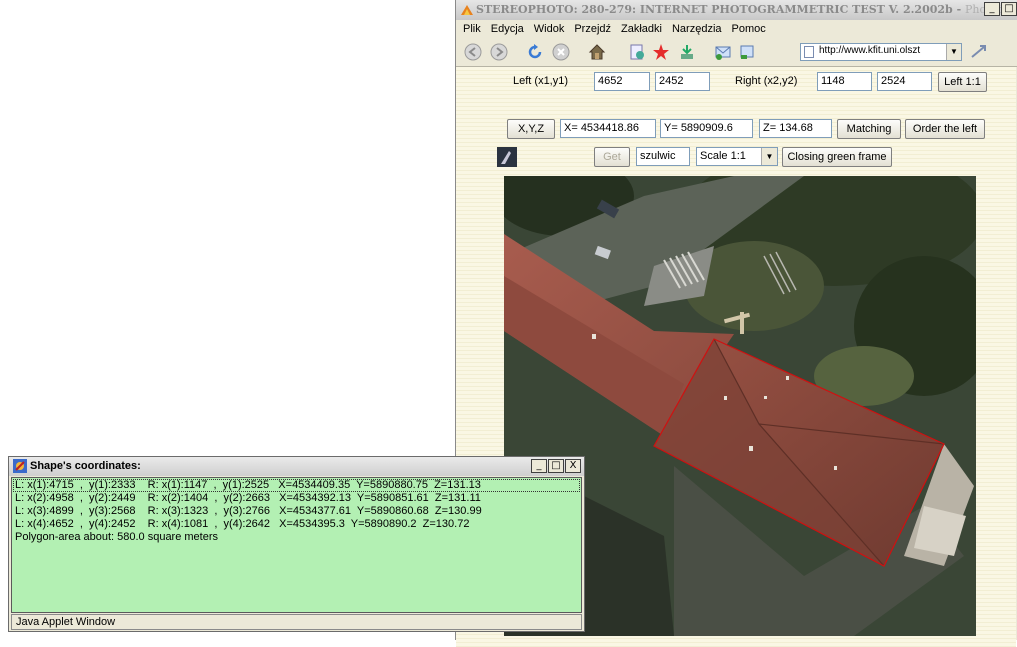  What do you see at coordinates (706, 128) in the screenshot?
I see `y-coordinate-field: Y= 5890909.6` at bounding box center [706, 128].